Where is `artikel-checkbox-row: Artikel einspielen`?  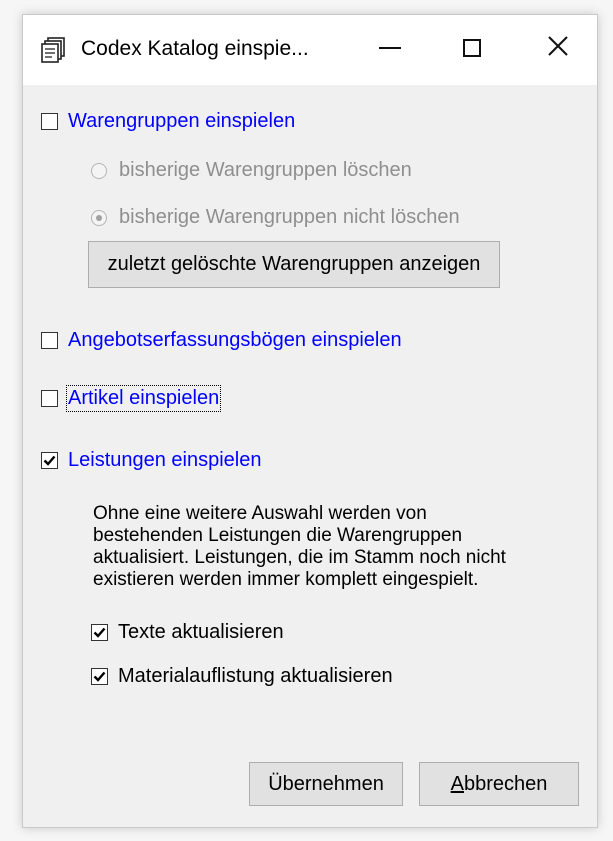
artikel-checkbox-row: Artikel einspielen is located at coordinates (131, 398).